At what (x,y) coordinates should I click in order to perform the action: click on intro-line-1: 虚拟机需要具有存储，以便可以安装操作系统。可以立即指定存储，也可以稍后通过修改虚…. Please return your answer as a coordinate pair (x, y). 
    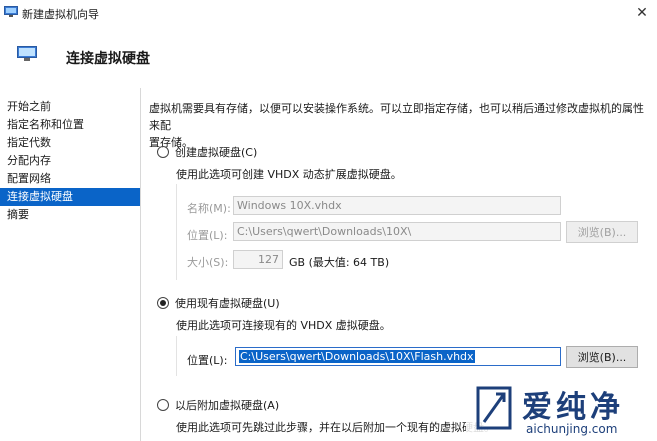
    Looking at the image, I should click on (396, 117).